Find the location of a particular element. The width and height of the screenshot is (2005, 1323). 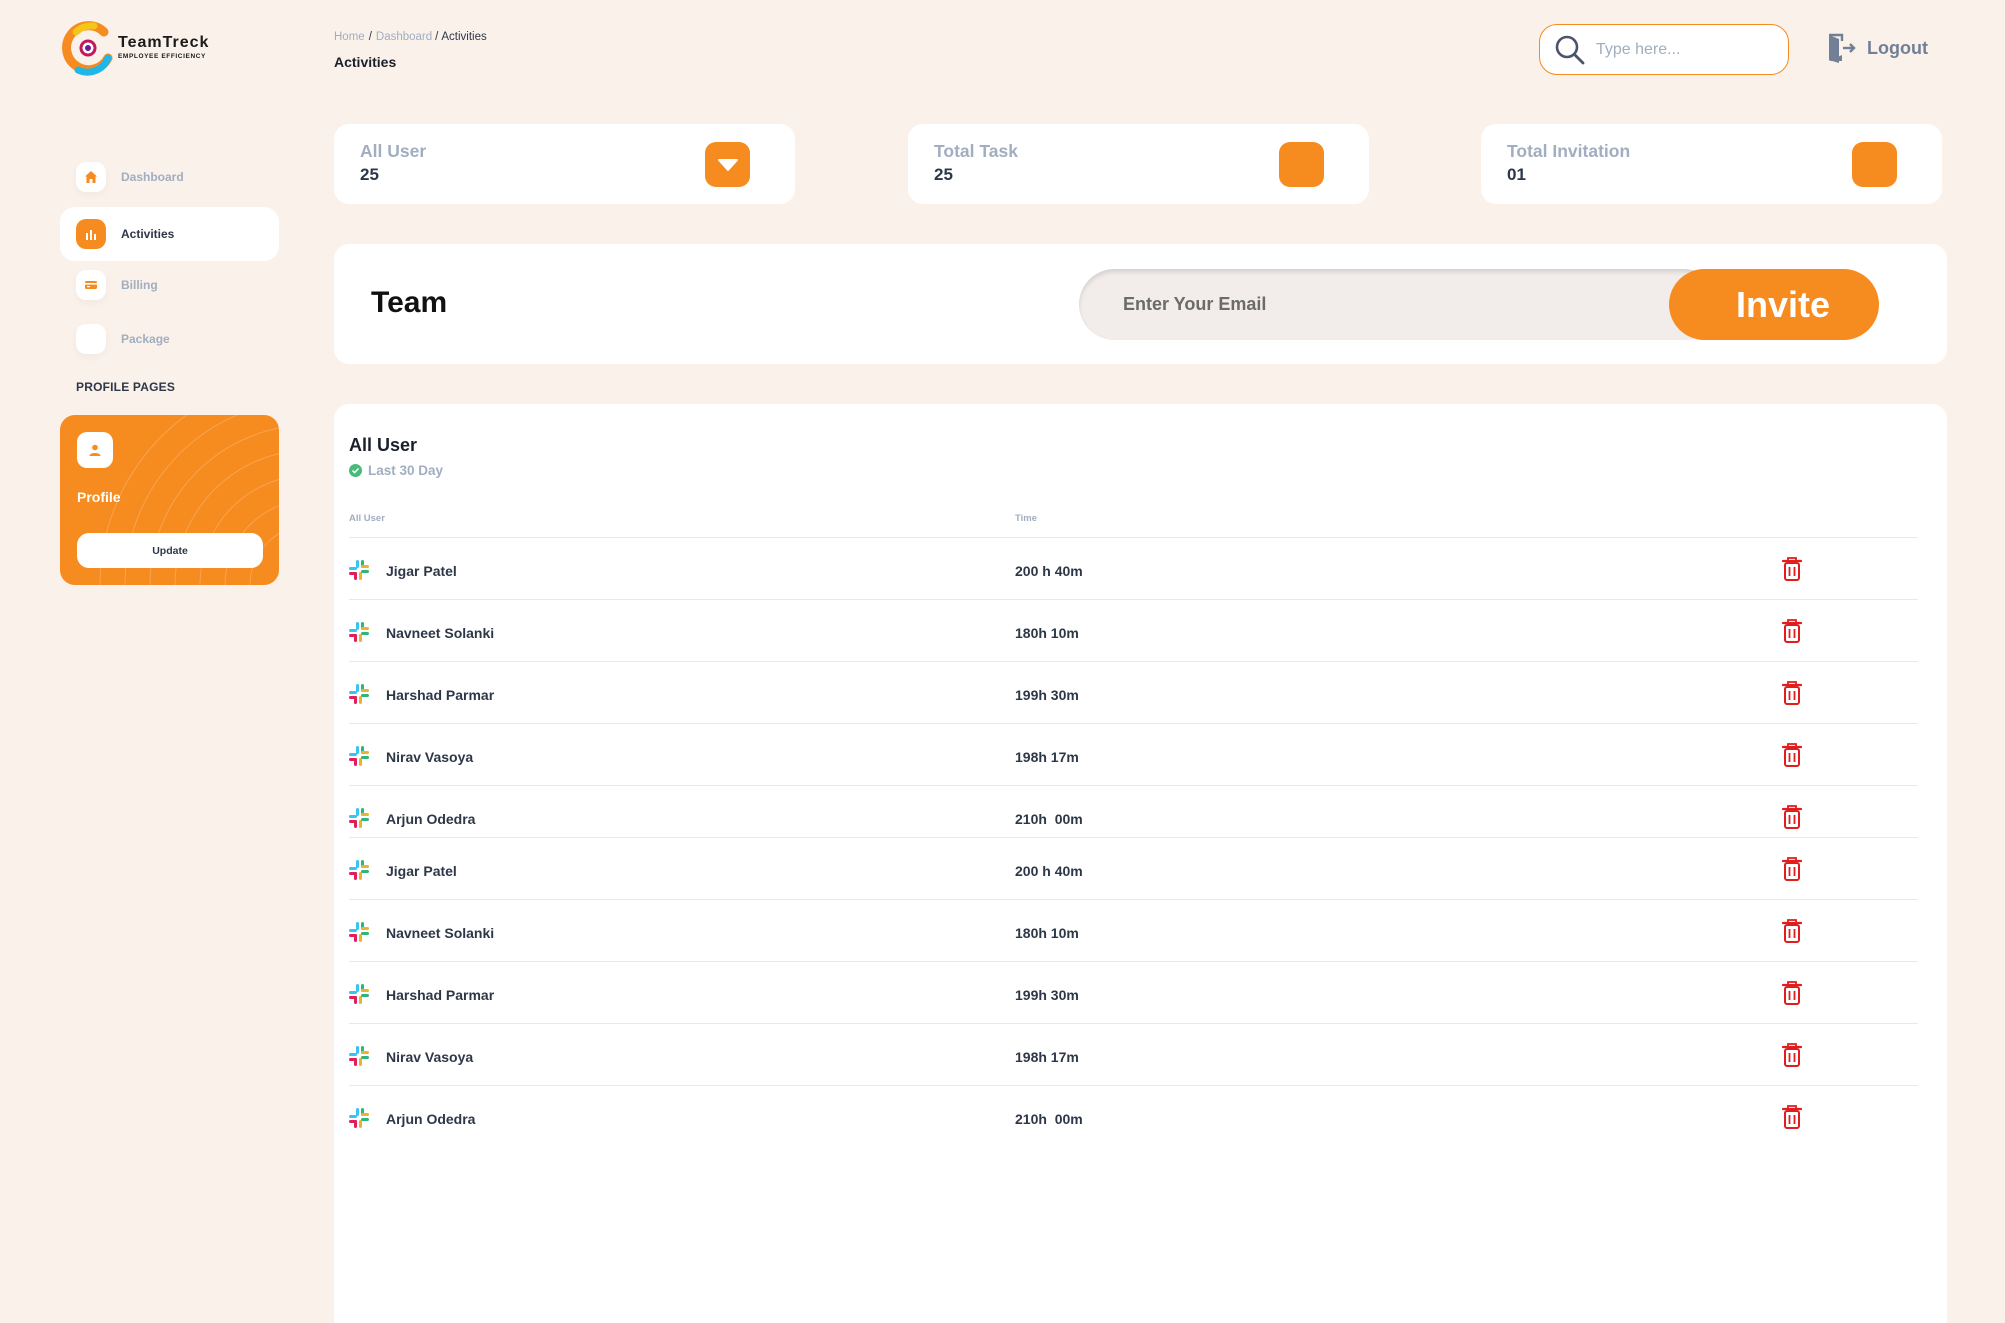

stat-card-total-invitation: Total Invitation 01 is located at coordinates (1711, 164).